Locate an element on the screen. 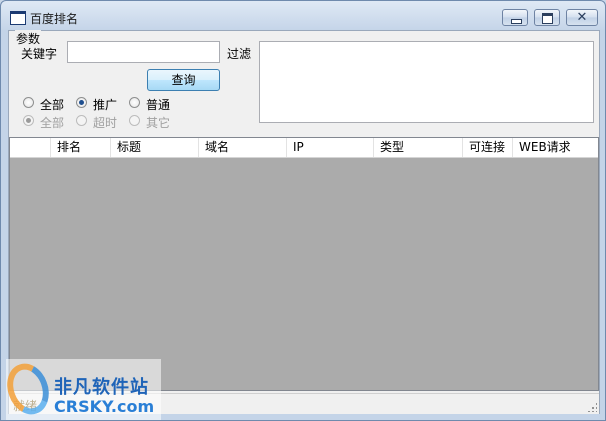 The height and width of the screenshot is (421, 606). column-header-web-request: WEB请求 is located at coordinates (555, 147).